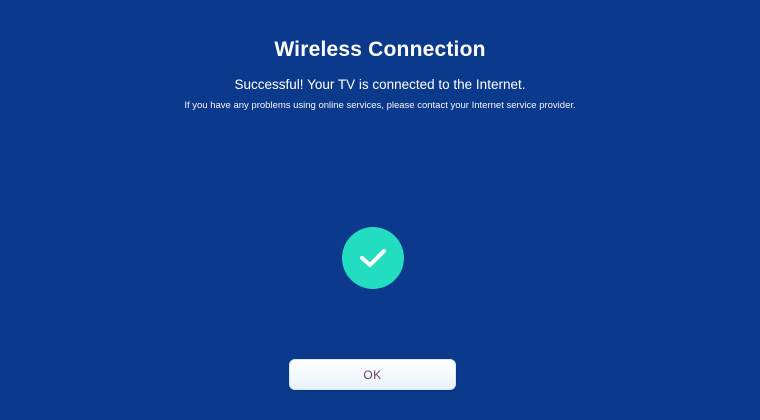  I want to click on checkmark-icon, so click(373, 258).